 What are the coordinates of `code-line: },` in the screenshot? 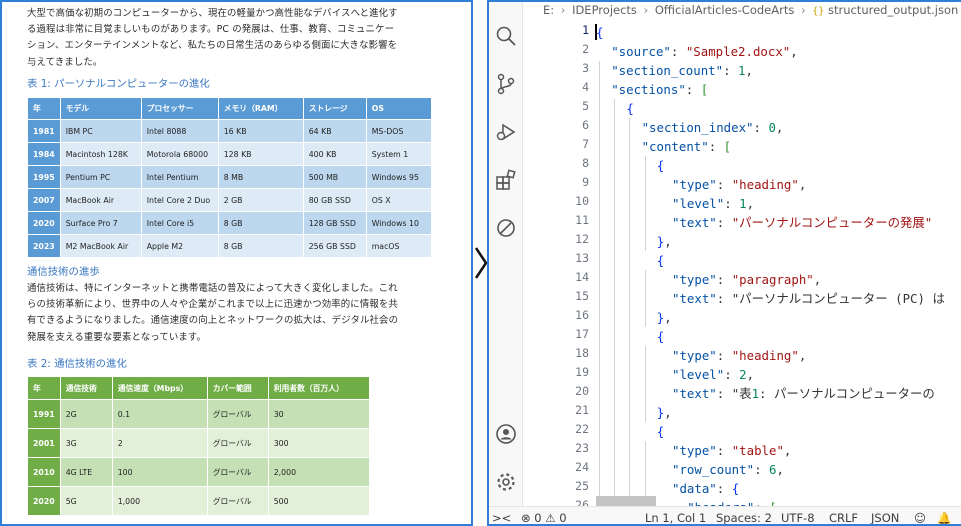 It's located at (664, 241).